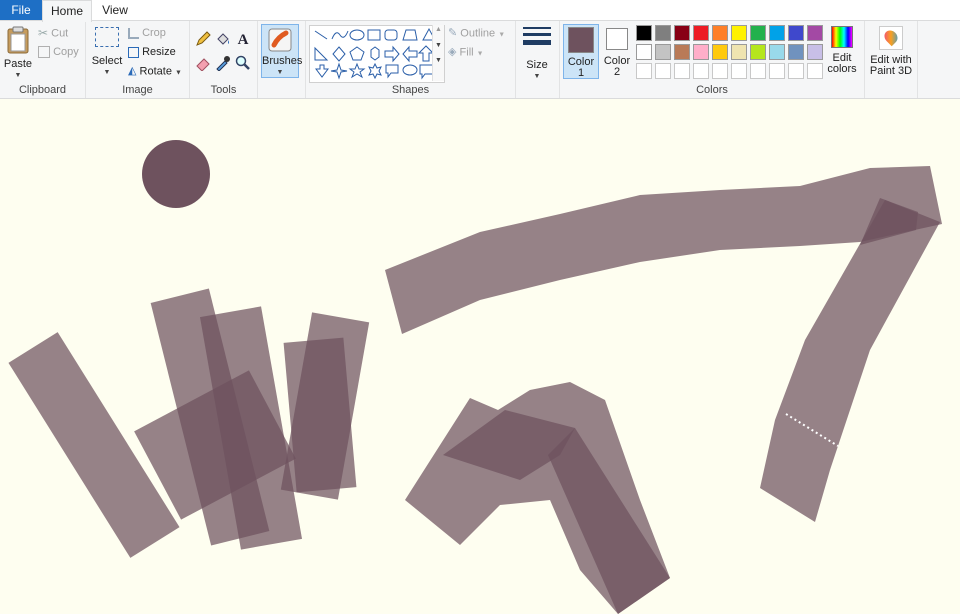 The image size is (960, 614). Describe the element at coordinates (891, 51) in the screenshot. I see `edit-with-paint3d-button: Edit with Paint 3D` at that location.